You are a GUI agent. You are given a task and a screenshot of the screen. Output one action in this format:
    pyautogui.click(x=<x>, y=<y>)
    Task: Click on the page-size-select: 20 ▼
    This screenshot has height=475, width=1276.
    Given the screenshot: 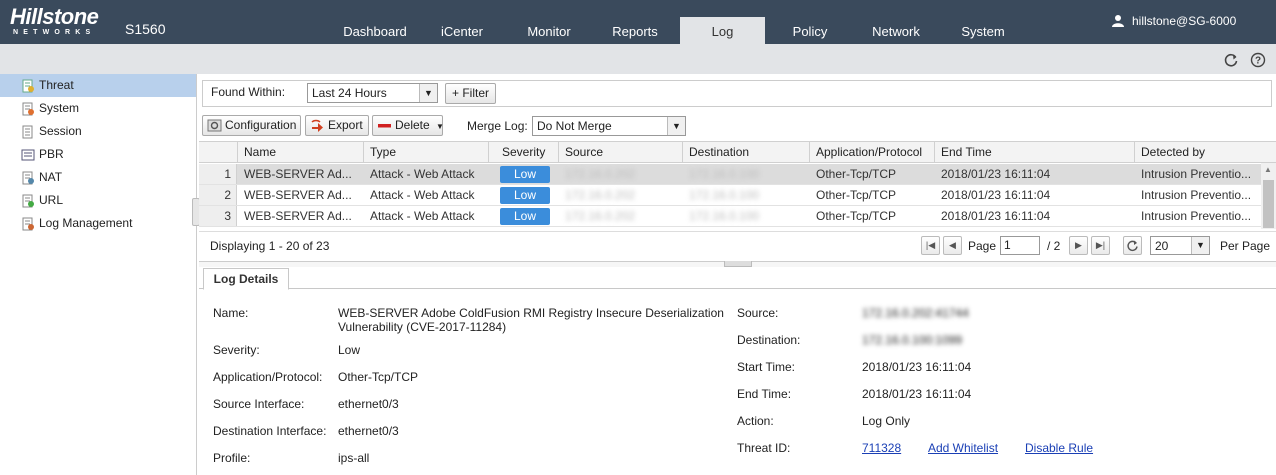 What is the action you would take?
    pyautogui.click(x=1180, y=245)
    